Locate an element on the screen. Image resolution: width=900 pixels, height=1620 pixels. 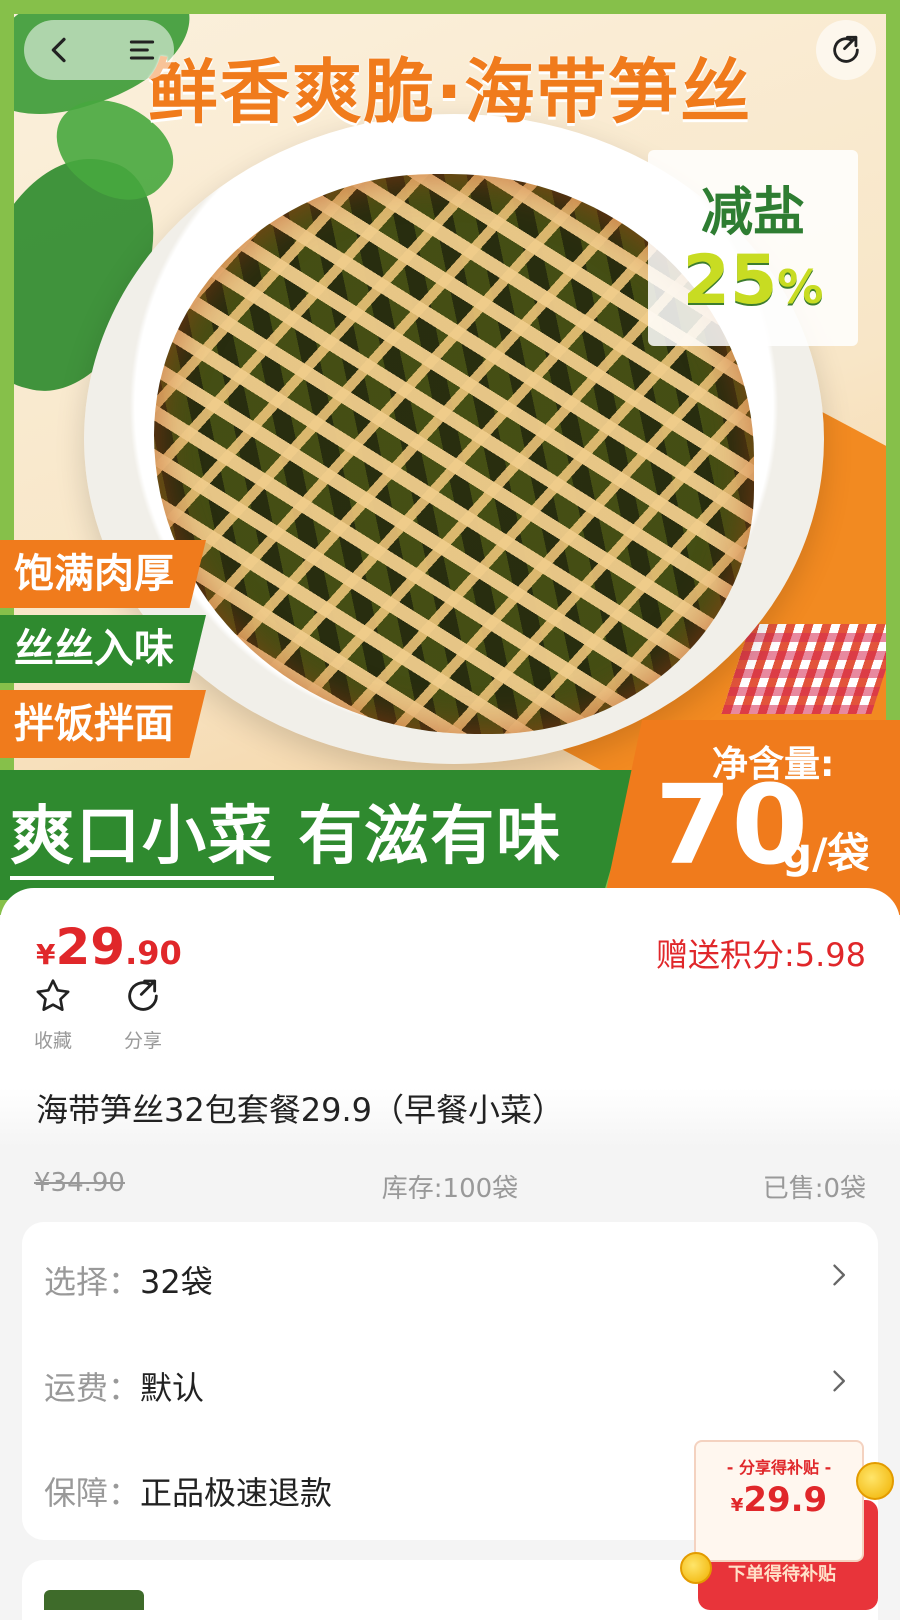
subsidy-value: 29.9 is located at coordinates (785, 1500).